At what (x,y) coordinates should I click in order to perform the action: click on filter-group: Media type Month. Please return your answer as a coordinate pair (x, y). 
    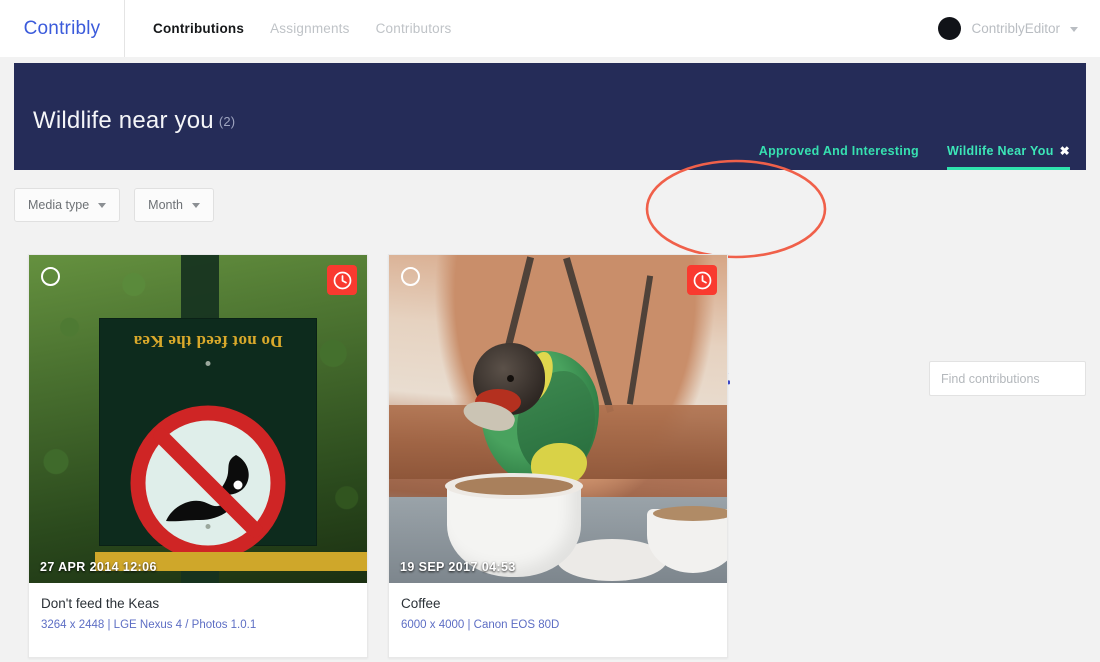
    Looking at the image, I should click on (114, 205).